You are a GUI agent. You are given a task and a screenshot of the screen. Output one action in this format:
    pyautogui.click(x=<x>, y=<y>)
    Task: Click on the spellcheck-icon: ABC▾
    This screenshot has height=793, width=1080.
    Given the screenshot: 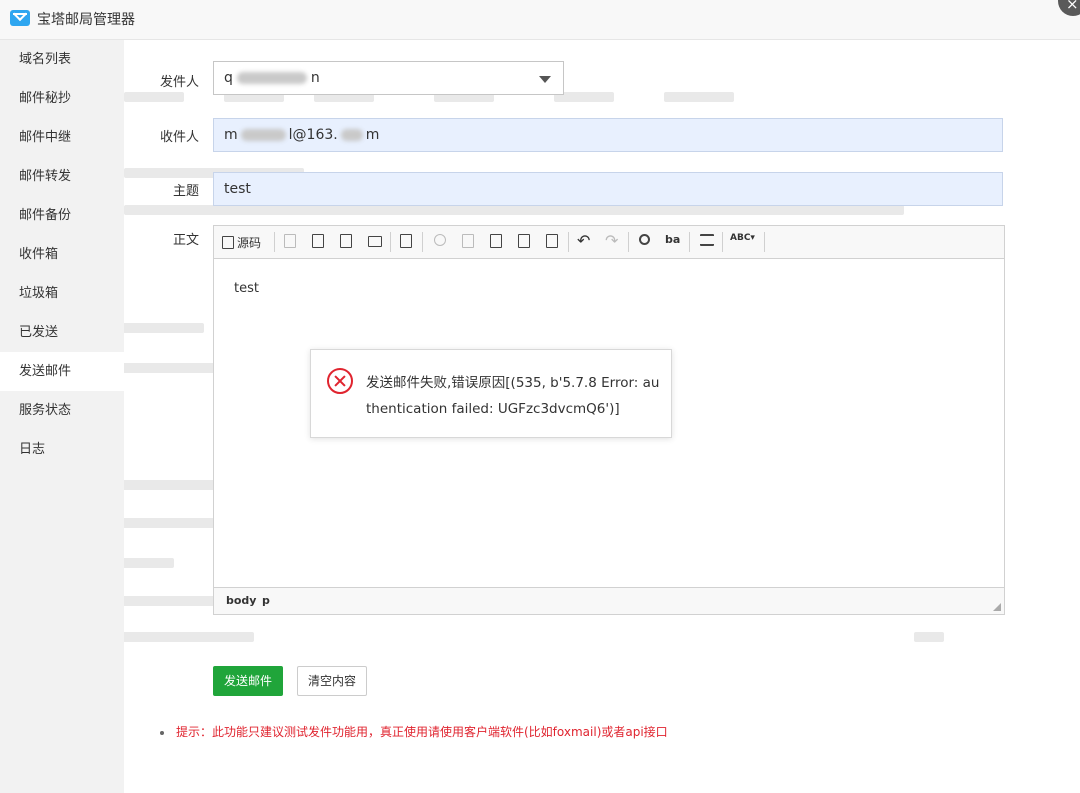 What is the action you would take?
    pyautogui.click(x=744, y=241)
    